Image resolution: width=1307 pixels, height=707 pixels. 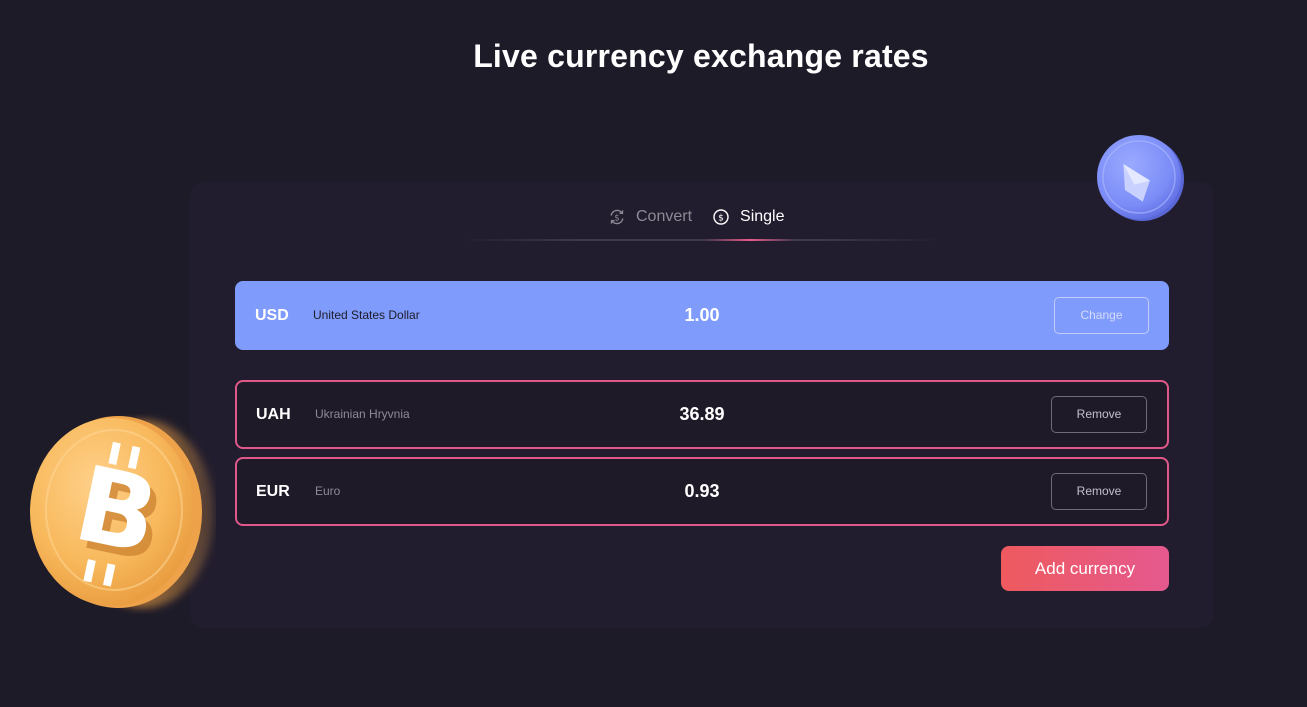 I want to click on rate-row-eur: EUR Euro 0.93 Remove, so click(x=702, y=491).